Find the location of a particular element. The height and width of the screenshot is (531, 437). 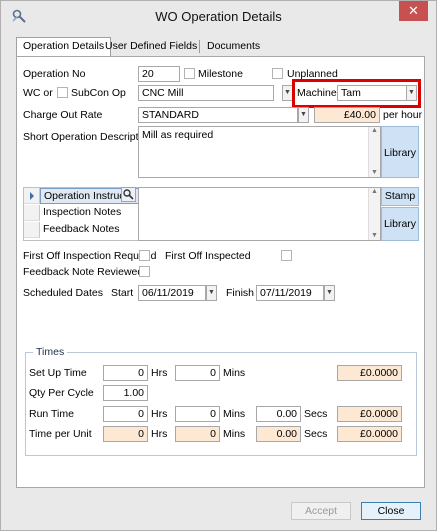

window-title: WO Operation Details is located at coordinates (218, 16).